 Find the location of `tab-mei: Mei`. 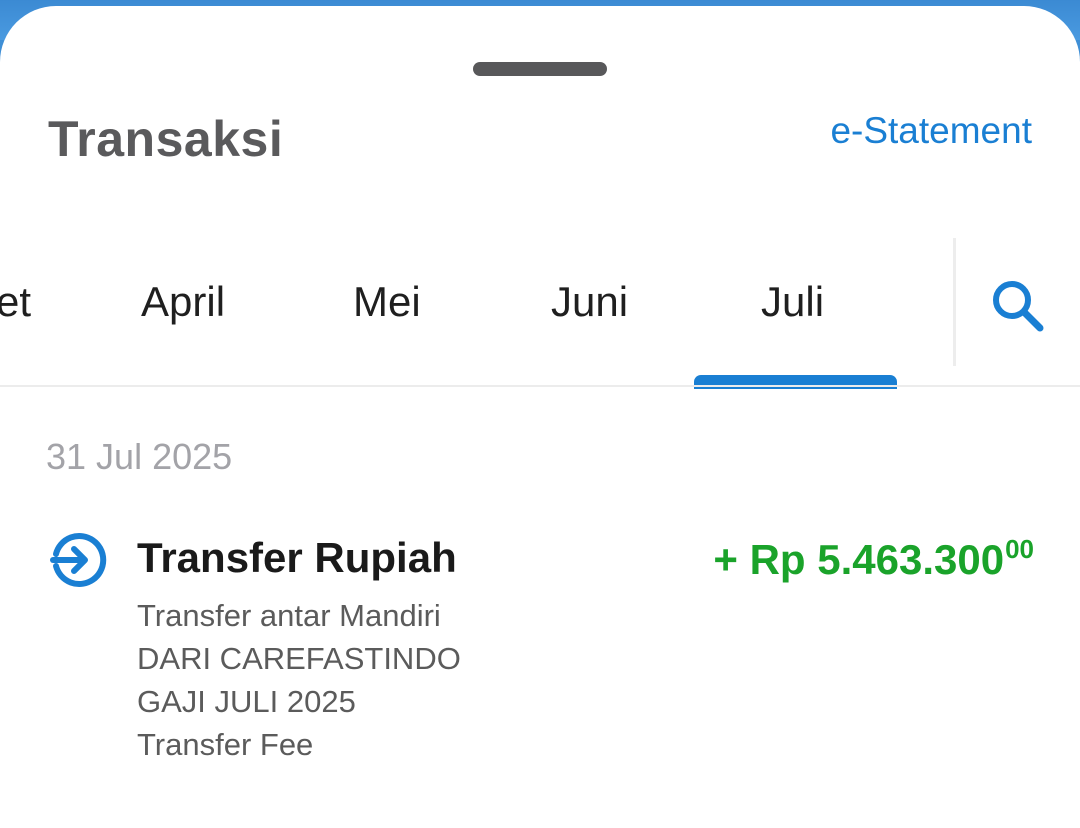

tab-mei: Mei is located at coordinates (387, 302).